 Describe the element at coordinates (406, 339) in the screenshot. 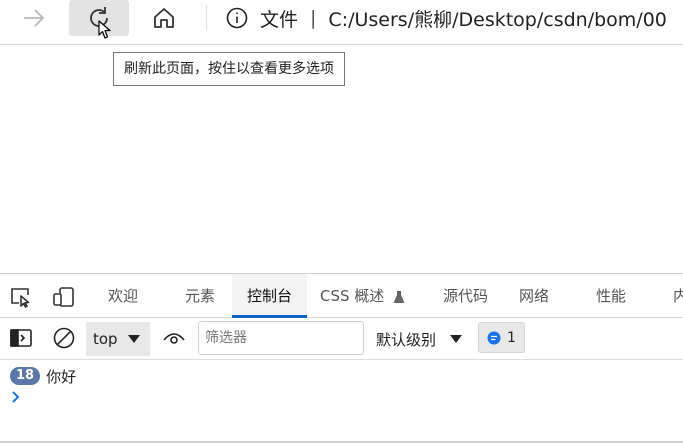

I see `log-level-value: 默认级别` at that location.